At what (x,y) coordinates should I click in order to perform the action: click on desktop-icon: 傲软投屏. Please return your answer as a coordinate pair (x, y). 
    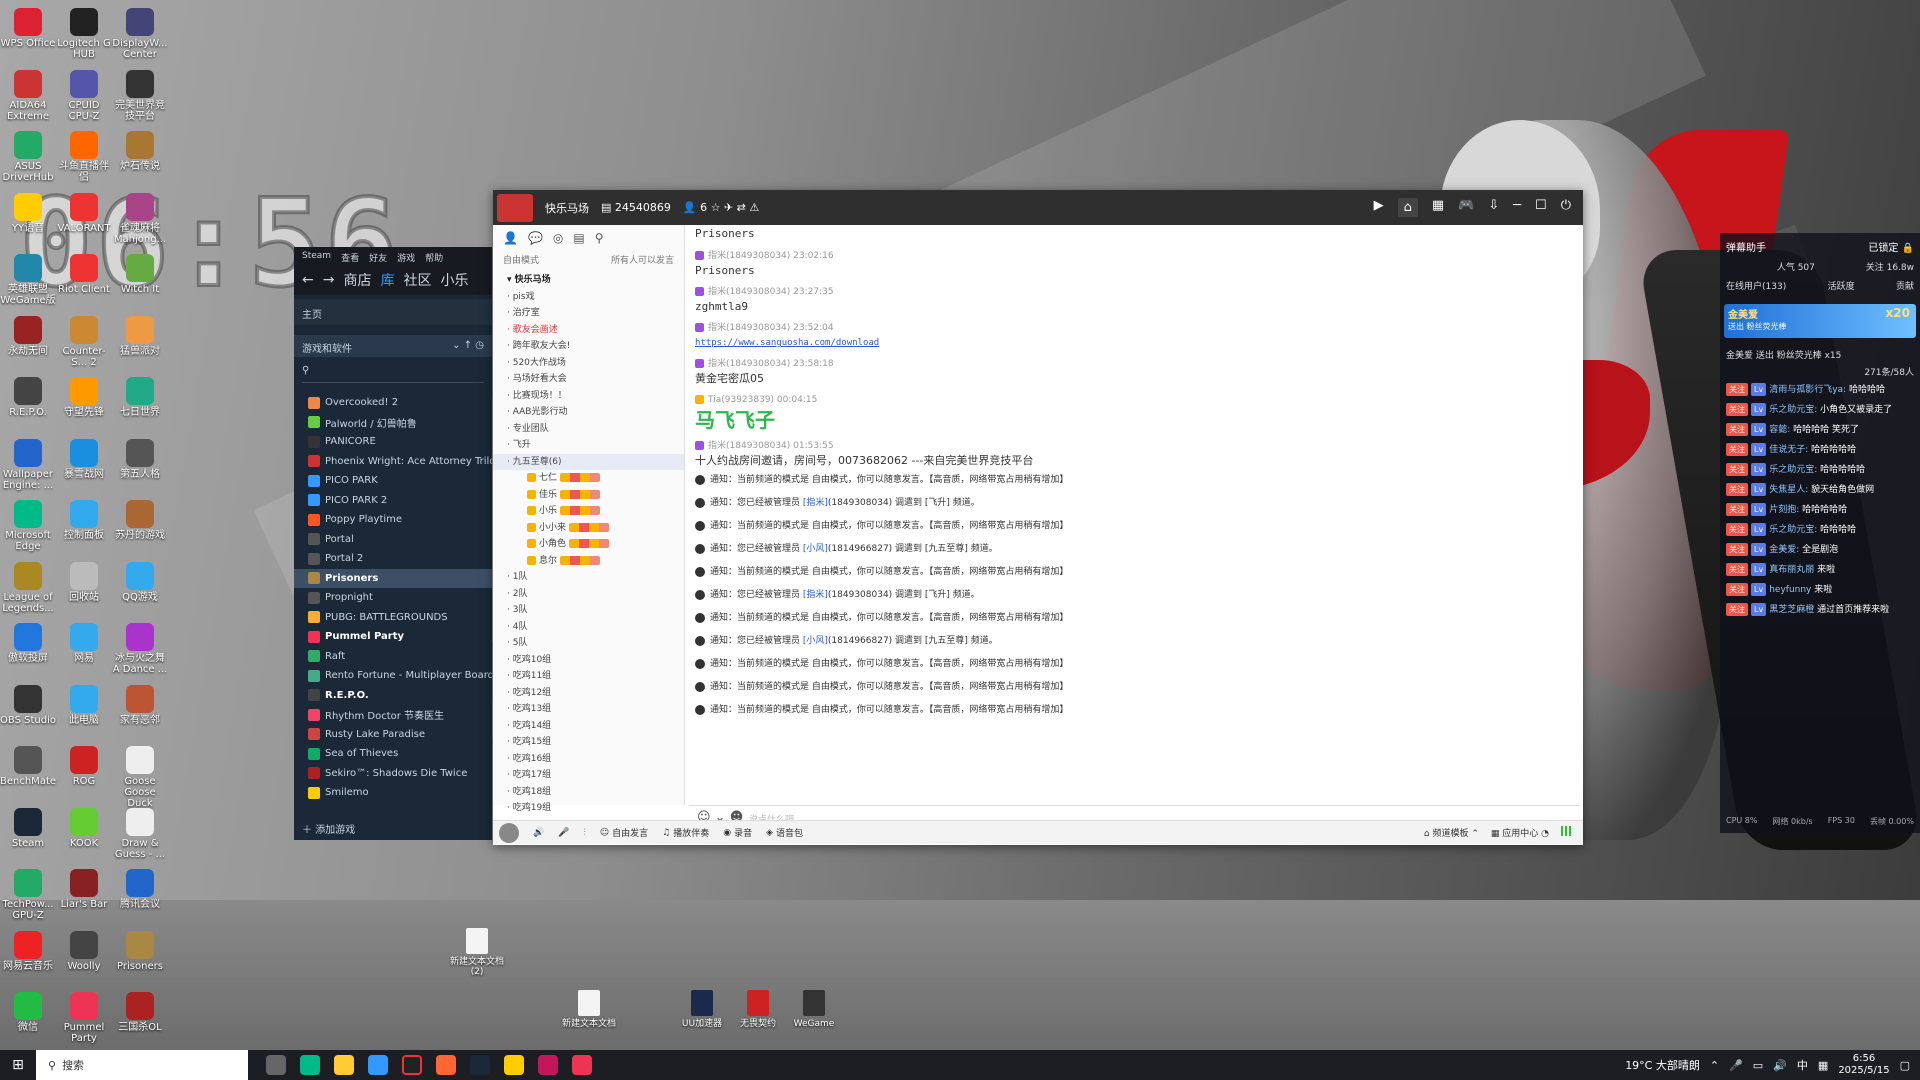
    Looking at the image, I should click on (28, 643).